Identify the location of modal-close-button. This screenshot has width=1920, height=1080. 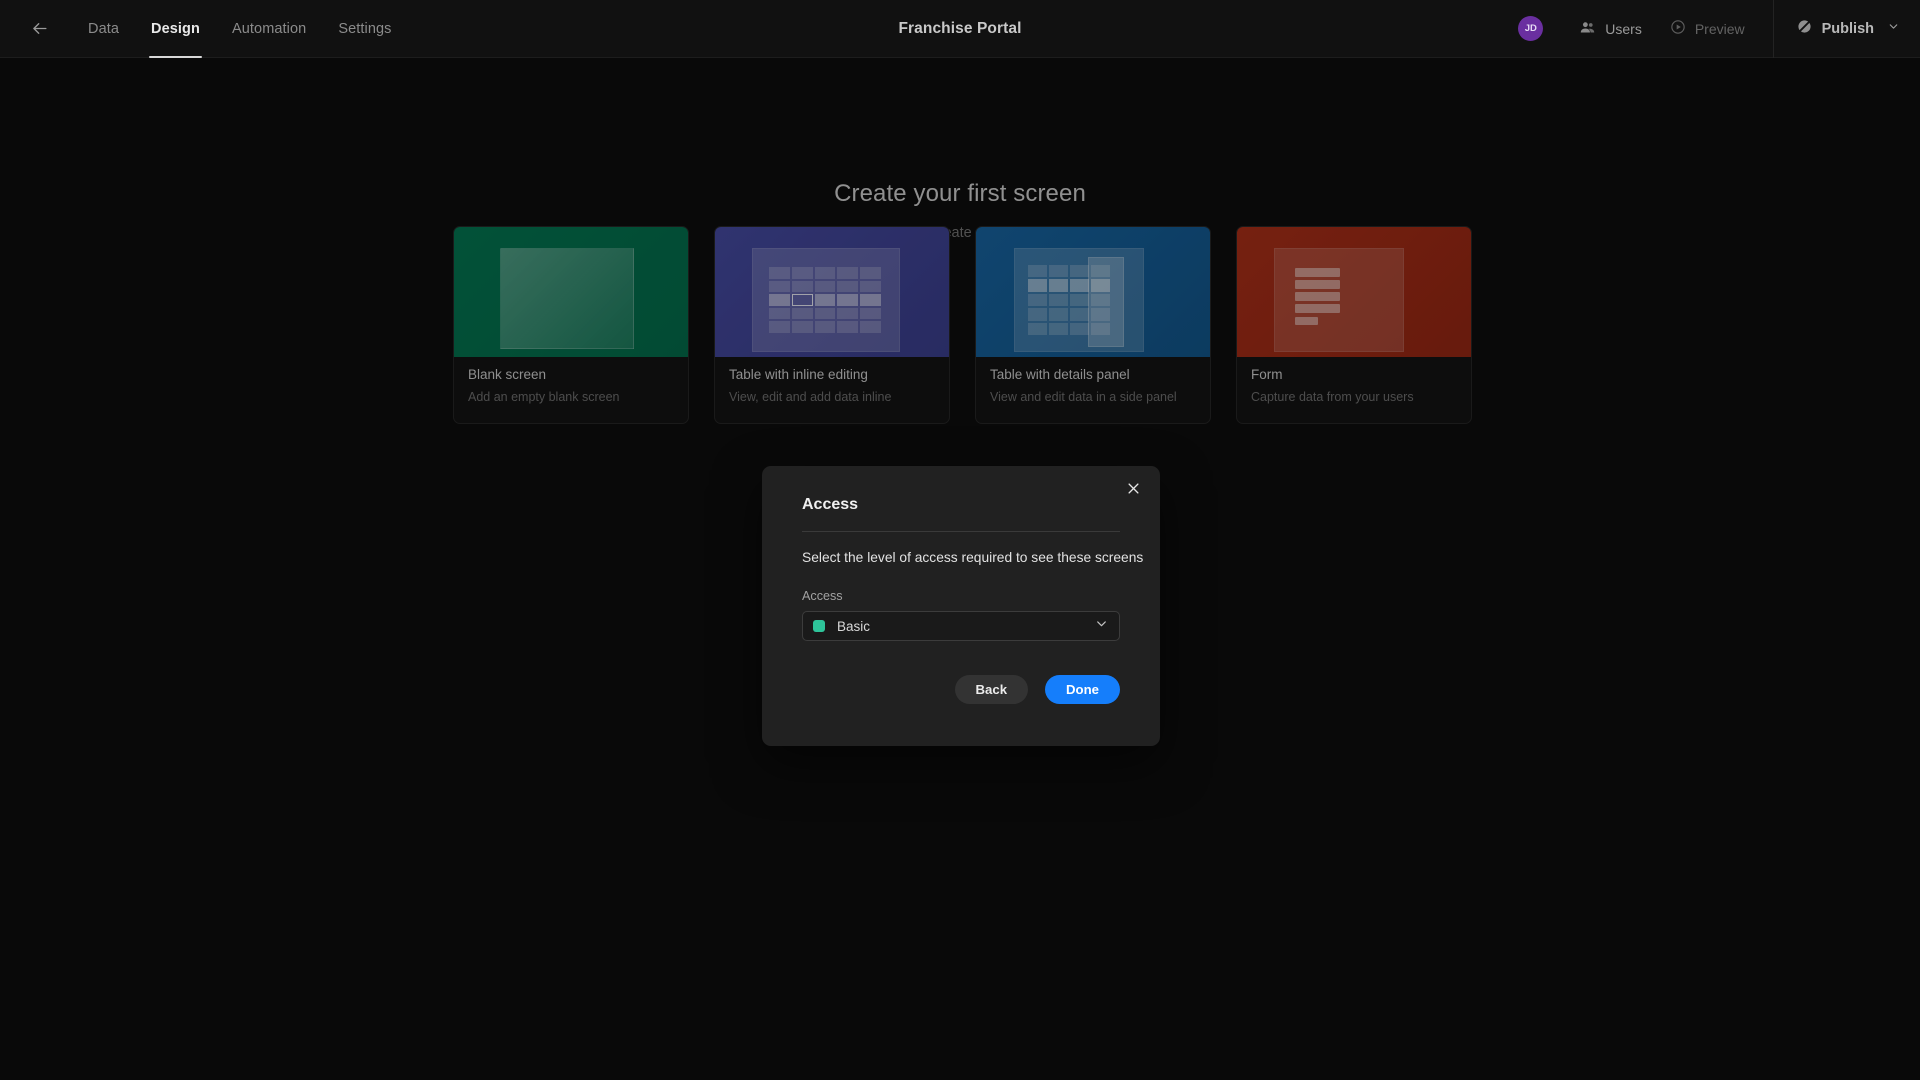
(1133, 491).